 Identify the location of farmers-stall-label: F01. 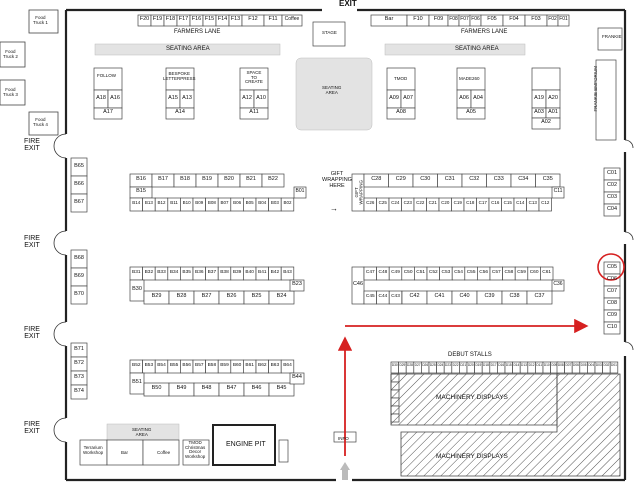
(563, 19).